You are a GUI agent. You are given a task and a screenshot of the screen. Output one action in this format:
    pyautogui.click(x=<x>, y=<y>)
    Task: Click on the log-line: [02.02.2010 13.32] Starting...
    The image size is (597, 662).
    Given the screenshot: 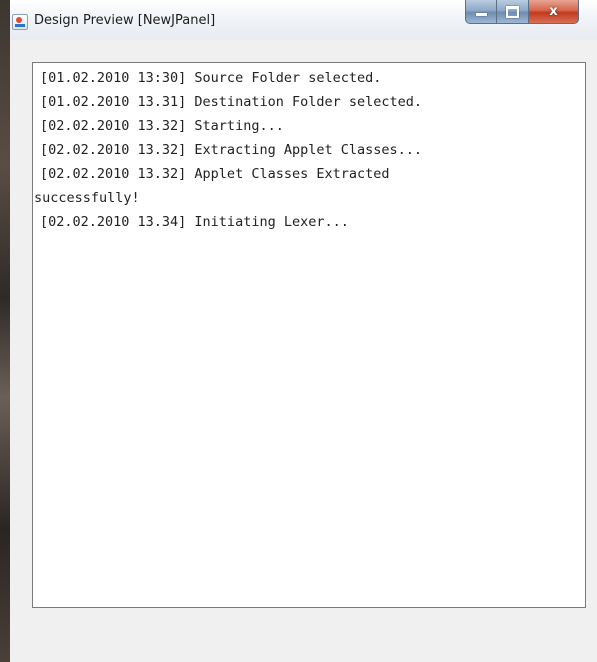 What is the action you would take?
    pyautogui.click(x=162, y=126)
    